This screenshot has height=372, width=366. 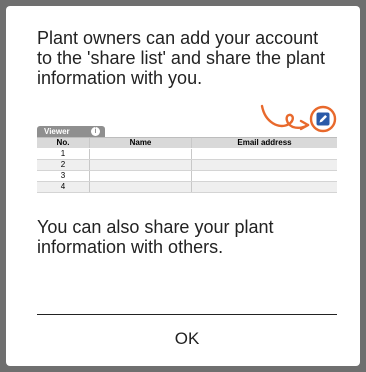 I want to click on row-number: 2, so click(x=63, y=165).